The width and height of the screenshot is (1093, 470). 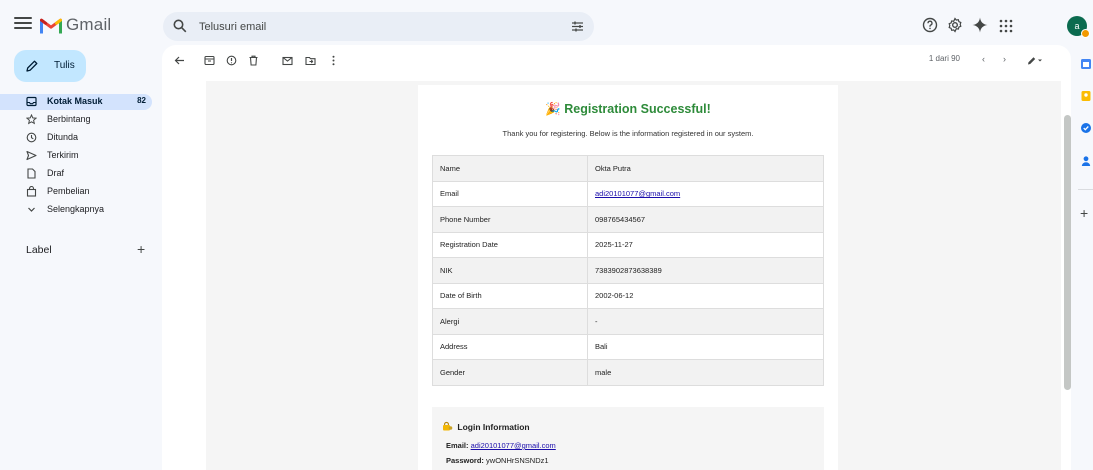 What do you see at coordinates (1067, 252) in the screenshot?
I see `vertical-scrollbar-thumb` at bounding box center [1067, 252].